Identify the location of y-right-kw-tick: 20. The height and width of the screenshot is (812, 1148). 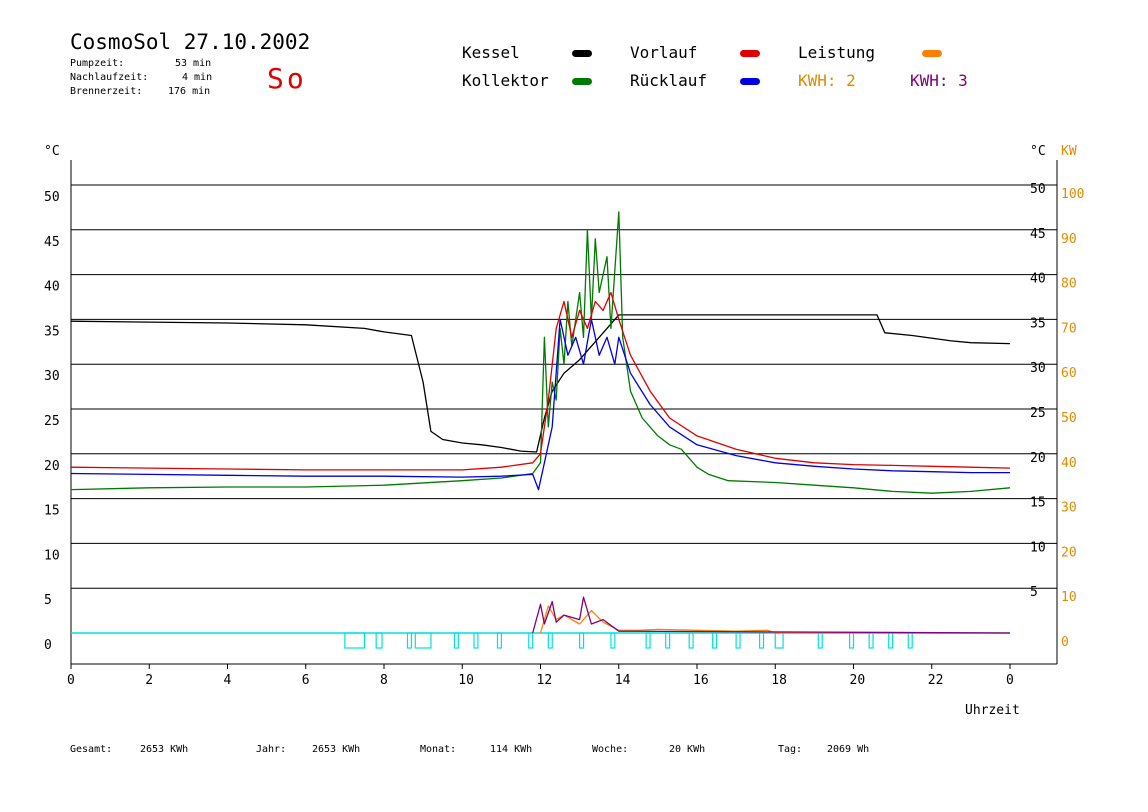
(1069, 552).